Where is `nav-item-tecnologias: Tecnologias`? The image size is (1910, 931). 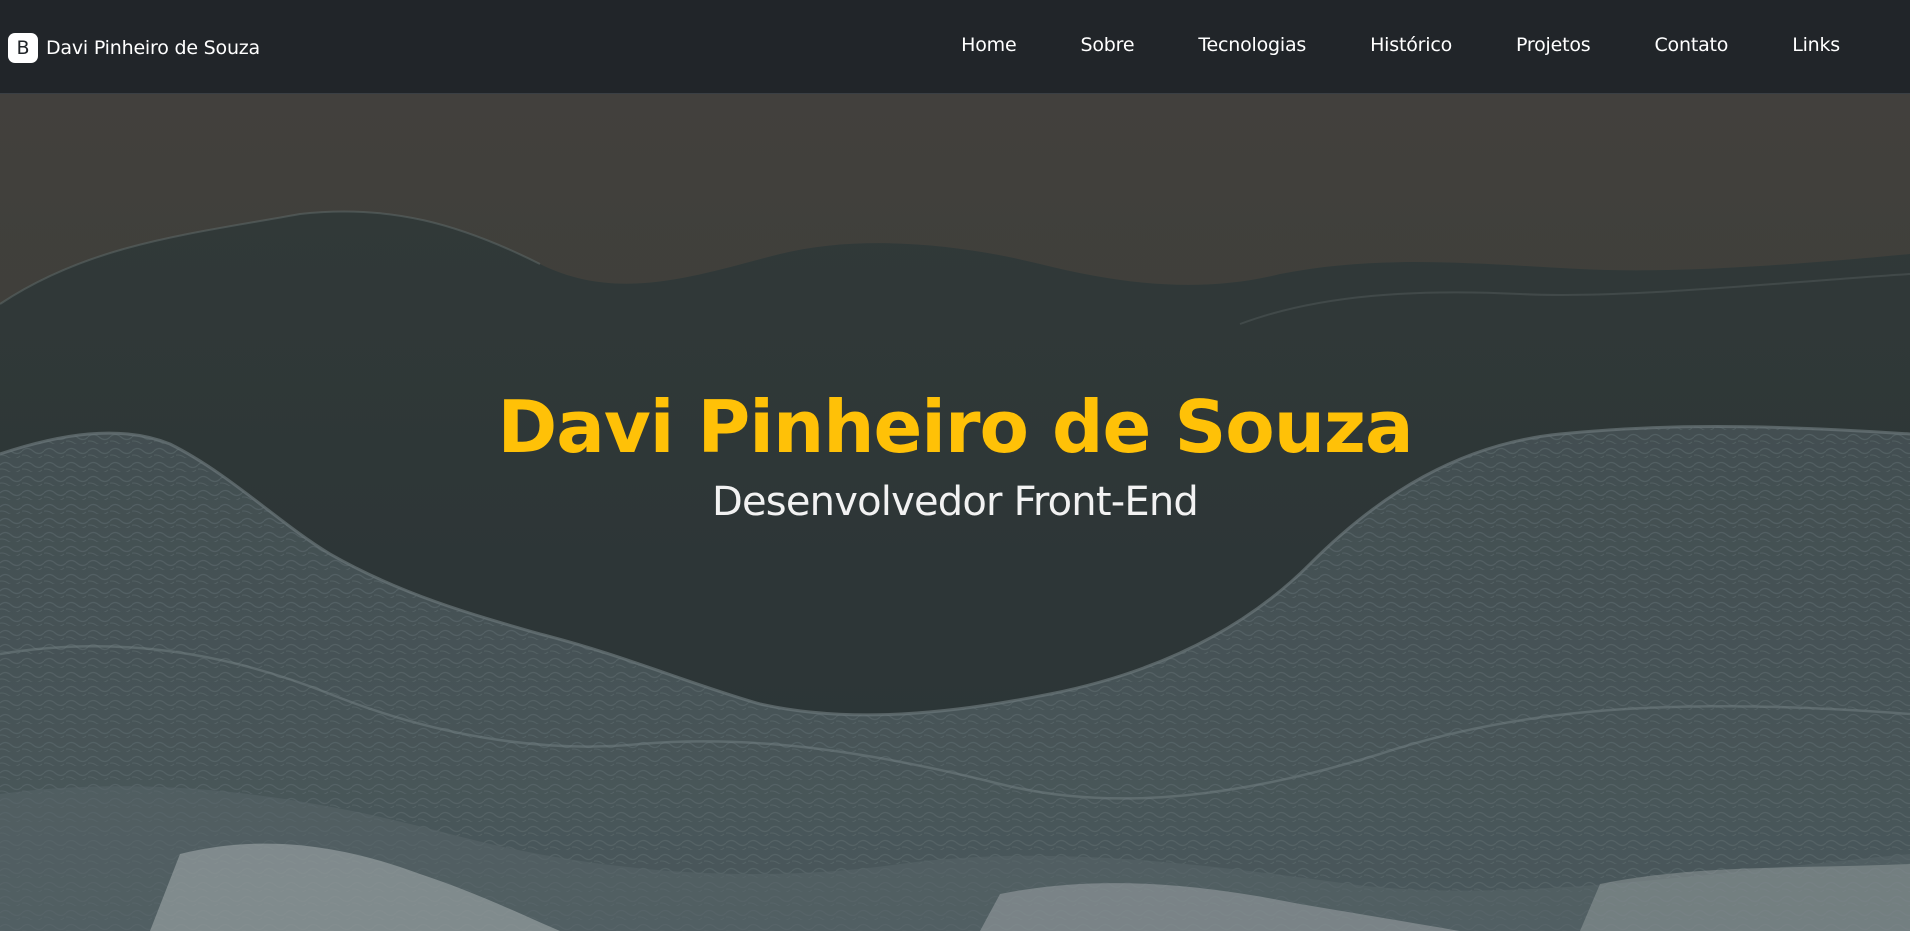 nav-item-tecnologias: Tecnologias is located at coordinates (1252, 45).